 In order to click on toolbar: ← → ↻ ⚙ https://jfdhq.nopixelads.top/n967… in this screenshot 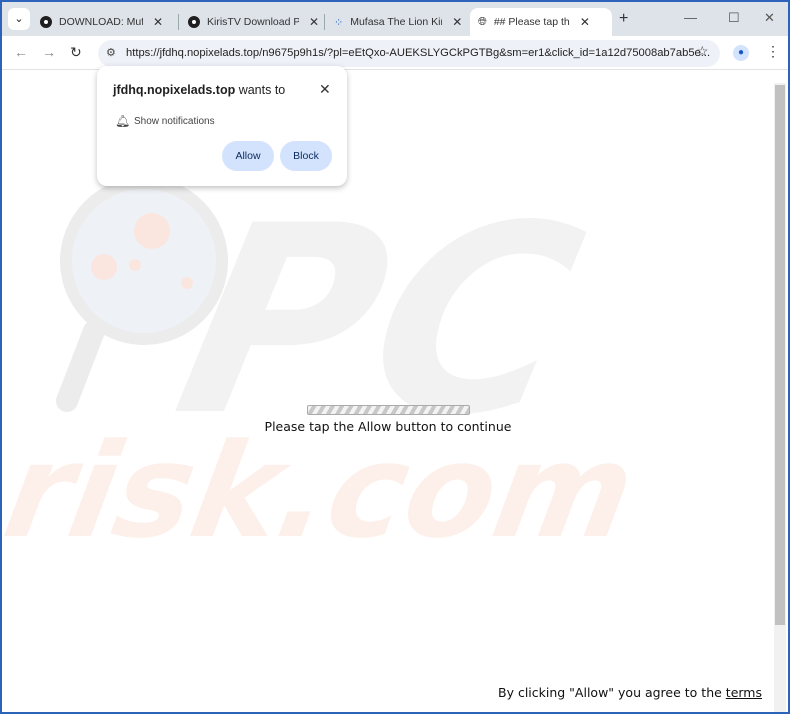, I will do `click(395, 53)`.